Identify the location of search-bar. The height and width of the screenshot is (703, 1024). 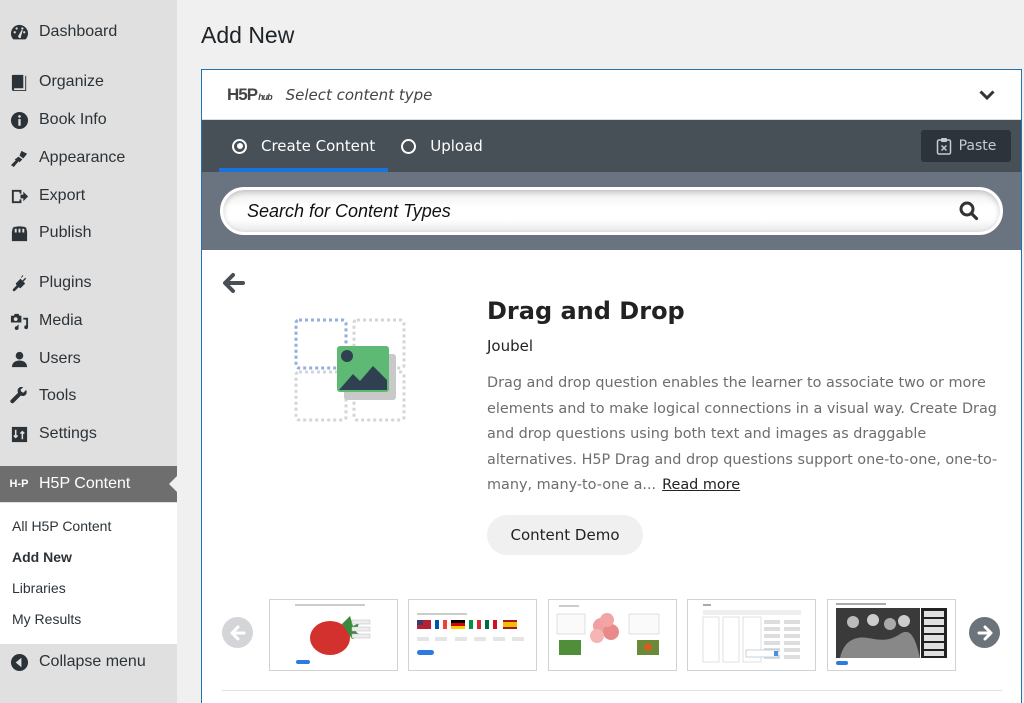
(611, 211).